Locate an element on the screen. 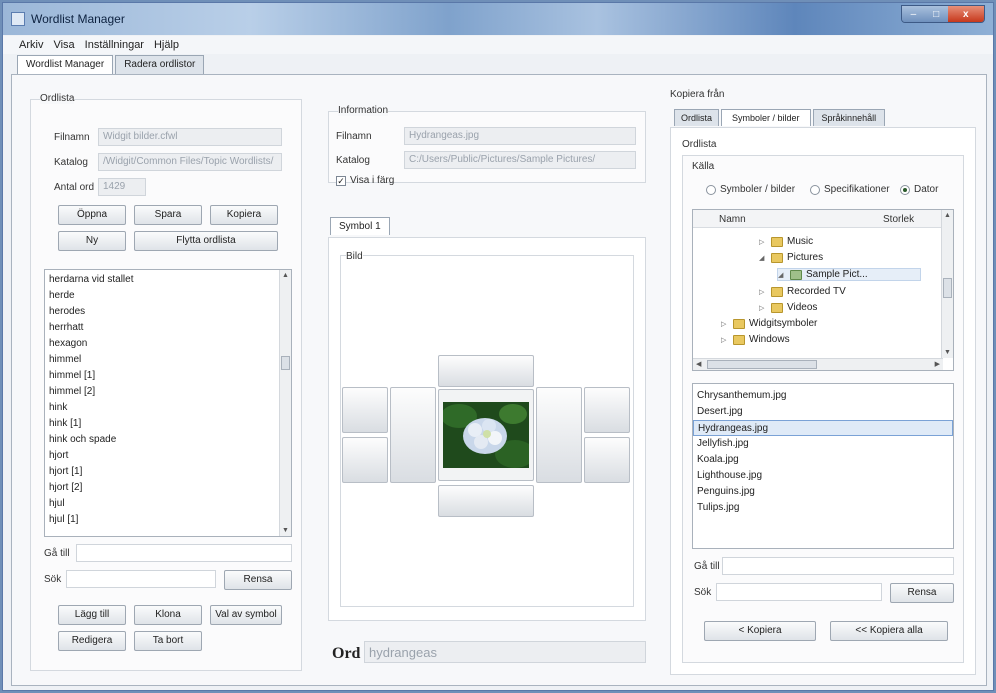 The image size is (996, 693). list-item: hjort [2] is located at coordinates (168, 488).